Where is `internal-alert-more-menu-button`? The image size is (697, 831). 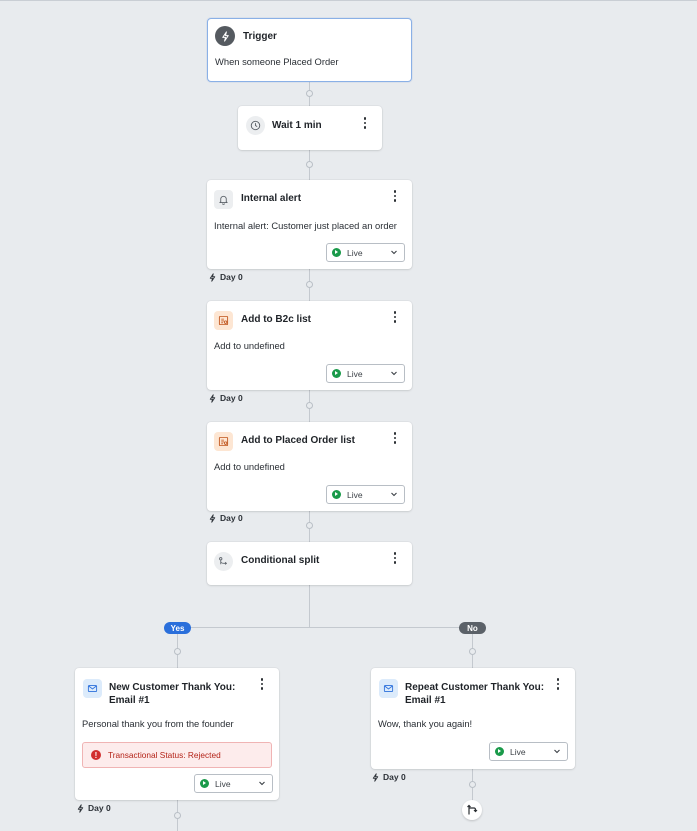
internal-alert-more-menu-button is located at coordinates (395, 196).